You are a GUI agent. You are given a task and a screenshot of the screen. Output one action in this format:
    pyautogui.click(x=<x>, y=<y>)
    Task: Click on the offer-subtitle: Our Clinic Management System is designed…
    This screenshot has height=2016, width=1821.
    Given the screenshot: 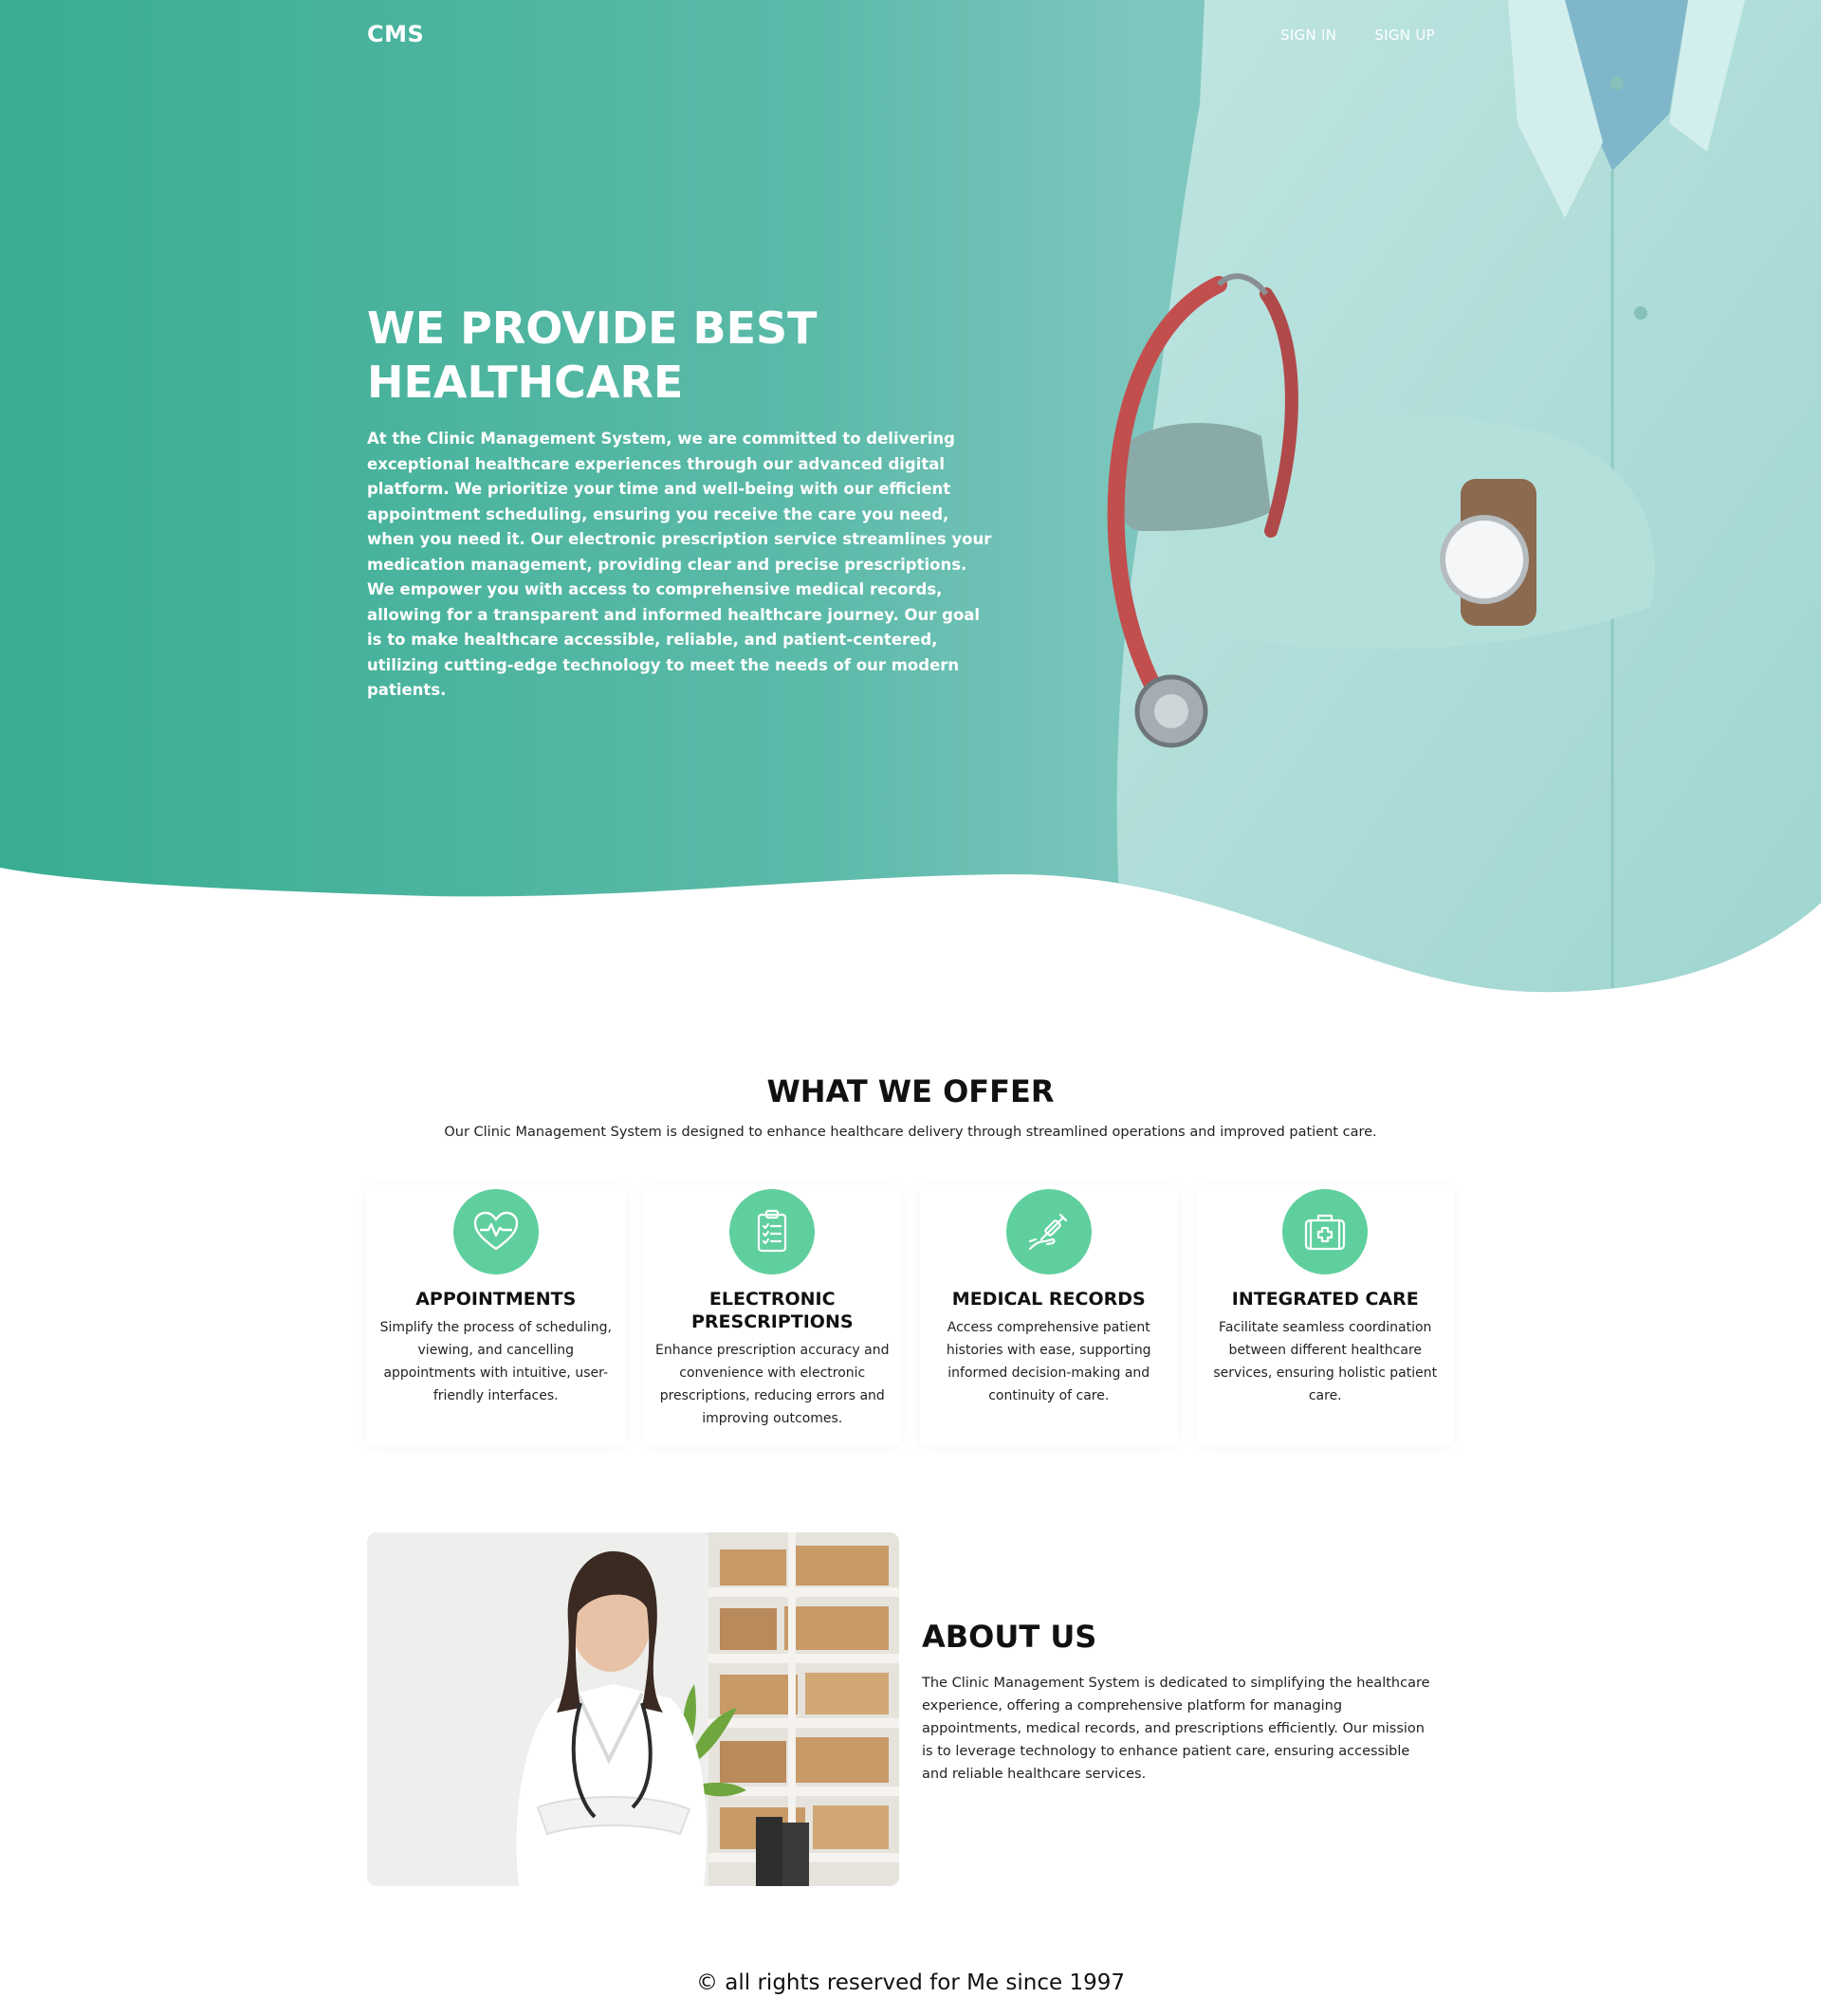 What is the action you would take?
    pyautogui.click(x=910, y=1132)
    